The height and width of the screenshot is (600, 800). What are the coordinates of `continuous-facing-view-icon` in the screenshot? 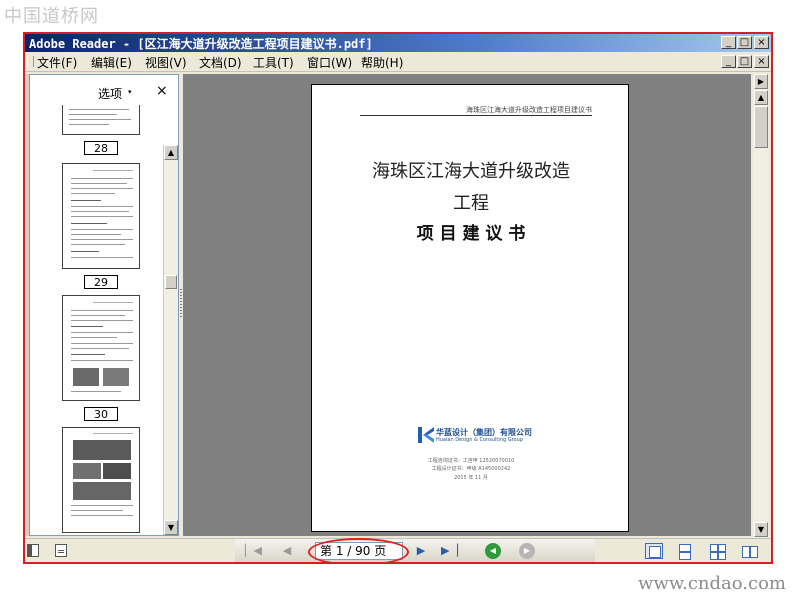 It's located at (718, 551).